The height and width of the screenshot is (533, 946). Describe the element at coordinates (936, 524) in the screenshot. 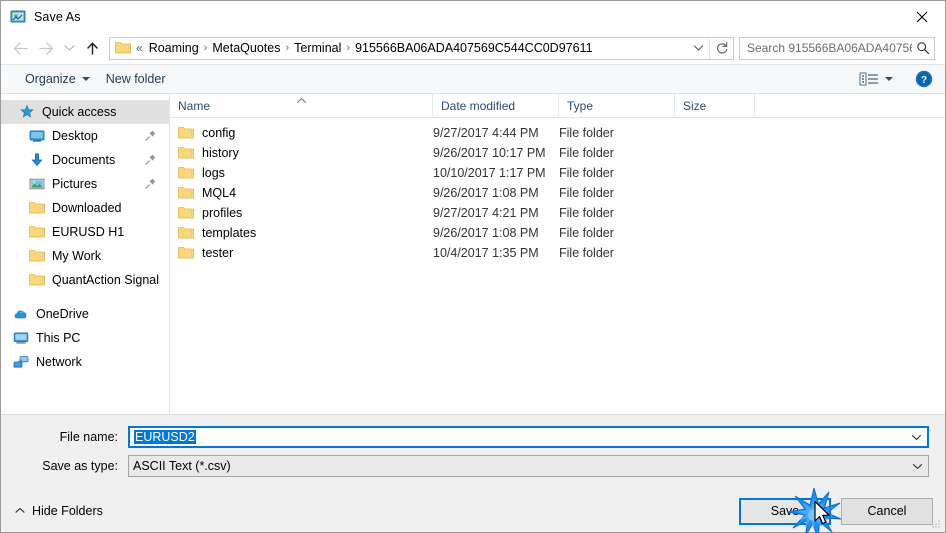

I see `resize-grip-icon` at that location.